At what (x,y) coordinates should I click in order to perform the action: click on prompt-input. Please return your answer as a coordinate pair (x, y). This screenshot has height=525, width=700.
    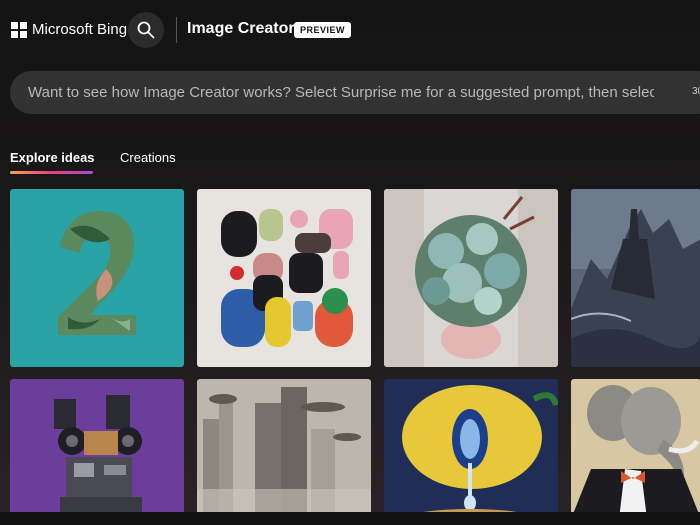
    Looking at the image, I should click on (341, 92).